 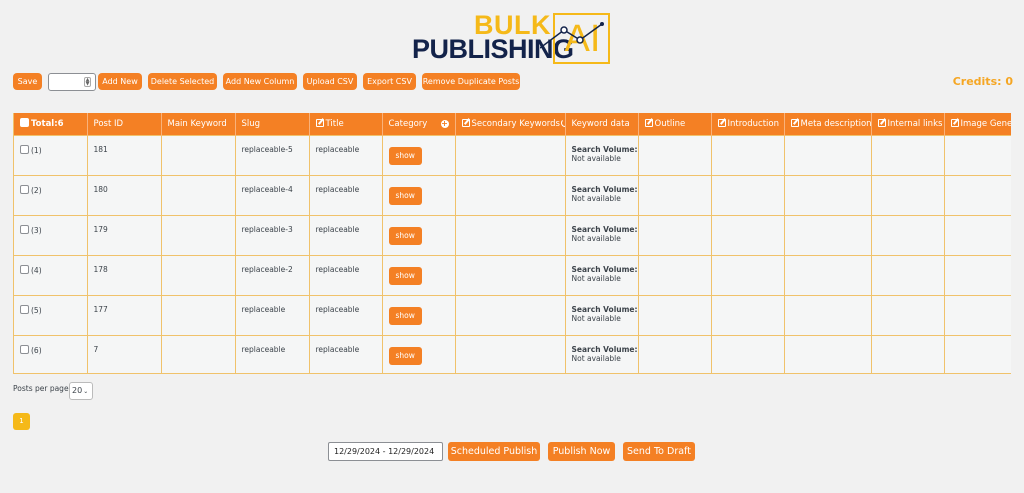 What do you see at coordinates (81, 391) in the screenshot?
I see `posts-per-page-select: 20⌄` at bounding box center [81, 391].